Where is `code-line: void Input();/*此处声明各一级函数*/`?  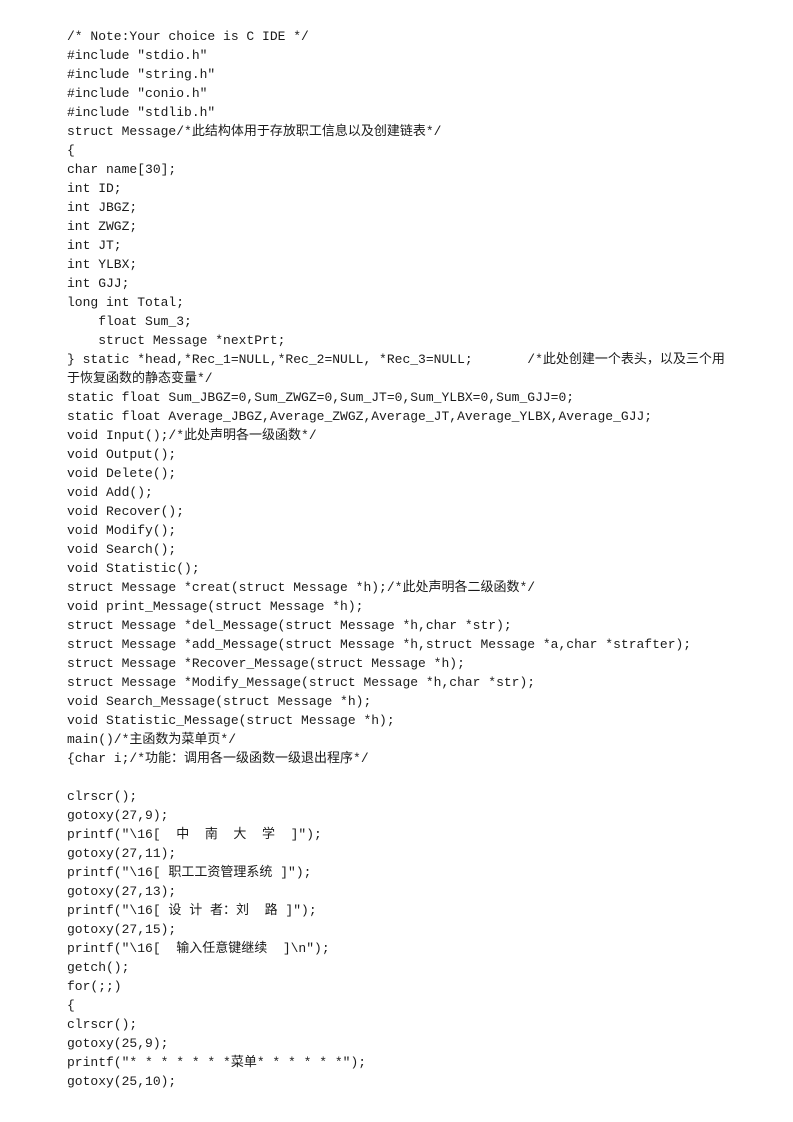
code-line: void Input();/*此处声明各一级函数*/ is located at coordinates (192, 435).